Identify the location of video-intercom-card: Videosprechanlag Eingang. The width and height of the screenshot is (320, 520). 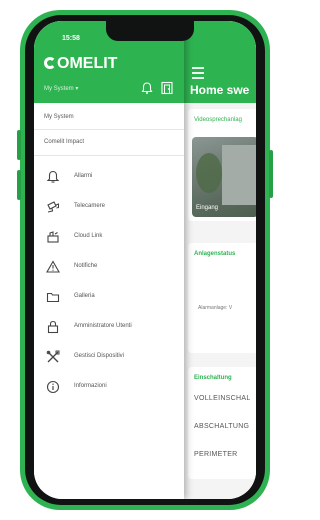
(222, 165).